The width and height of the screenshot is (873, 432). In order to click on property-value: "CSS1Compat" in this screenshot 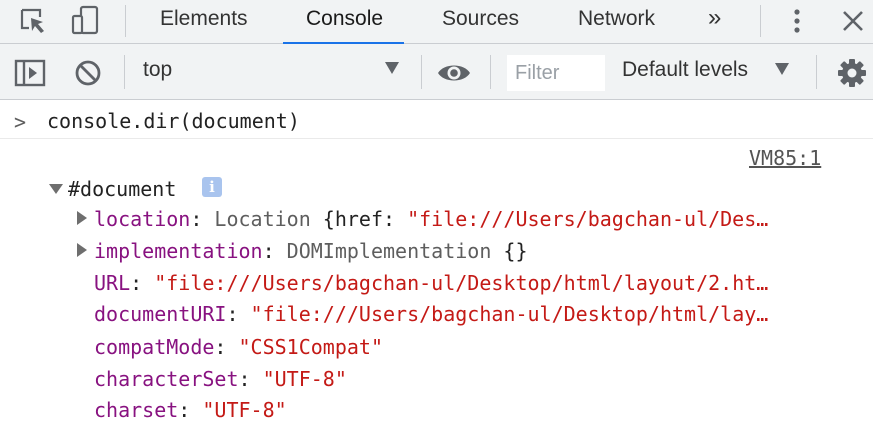, I will do `click(311, 347)`.